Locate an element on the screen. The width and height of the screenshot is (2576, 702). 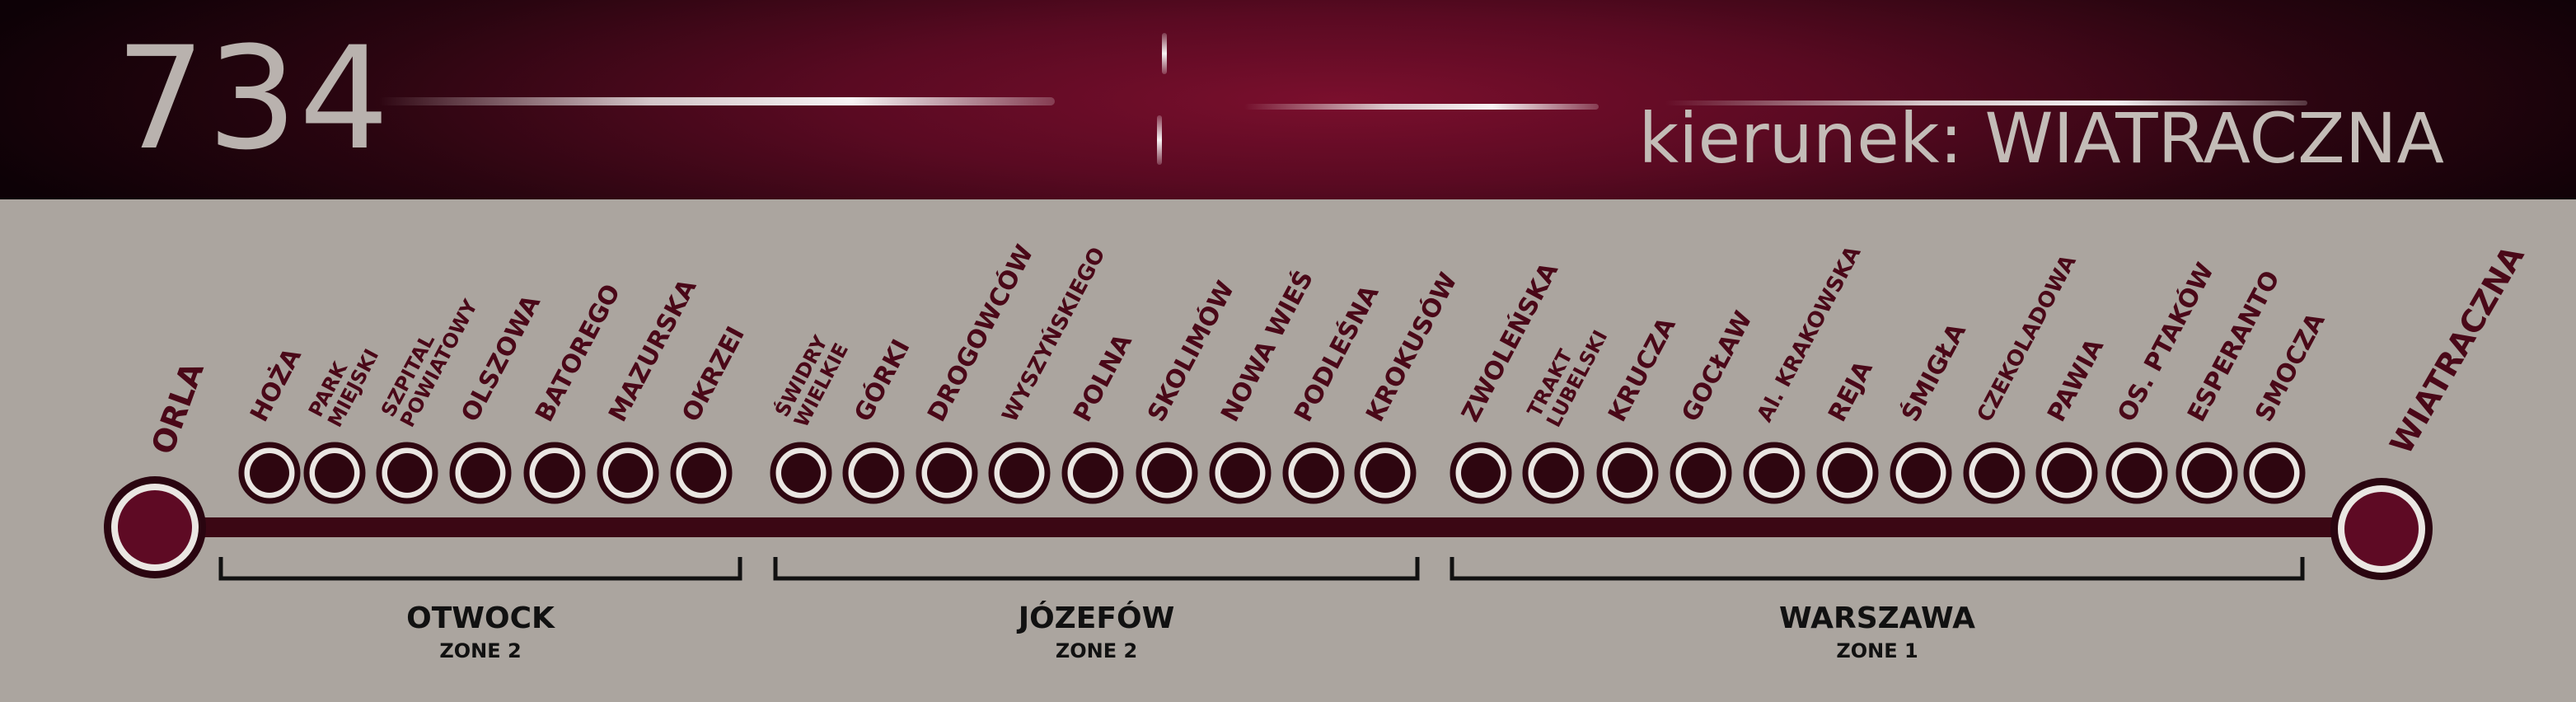
light-streak-left is located at coordinates (717, 101).